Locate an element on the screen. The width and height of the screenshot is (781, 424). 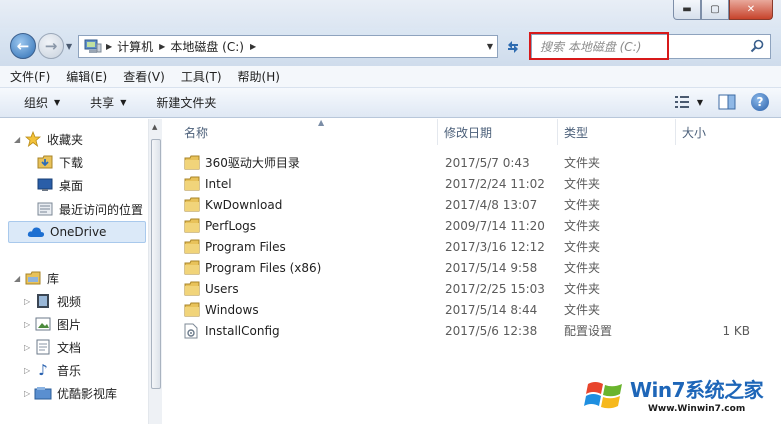
nav-item-documents: ▷ 文档 is located at coordinates (52, 347).